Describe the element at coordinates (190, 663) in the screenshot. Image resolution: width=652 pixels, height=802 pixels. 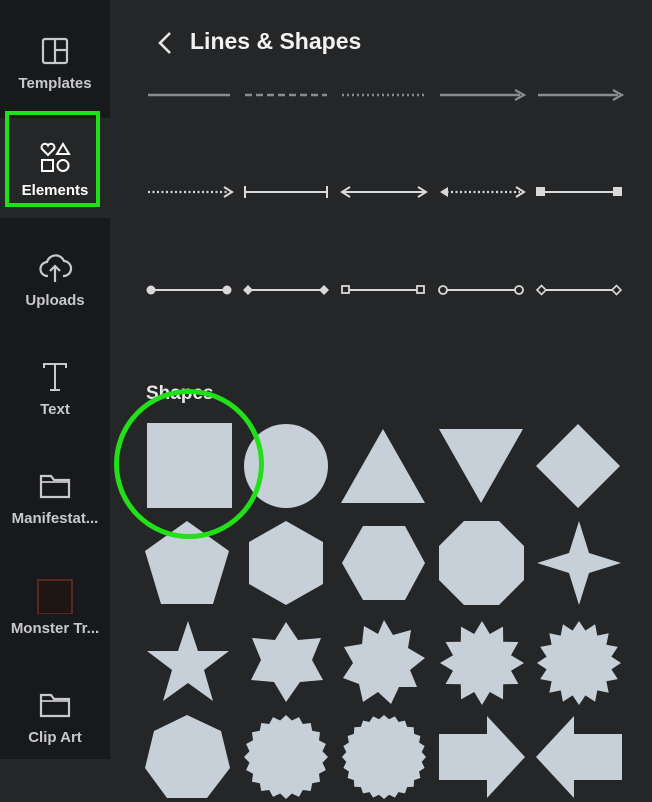
I see `shape-five-point-star` at that location.